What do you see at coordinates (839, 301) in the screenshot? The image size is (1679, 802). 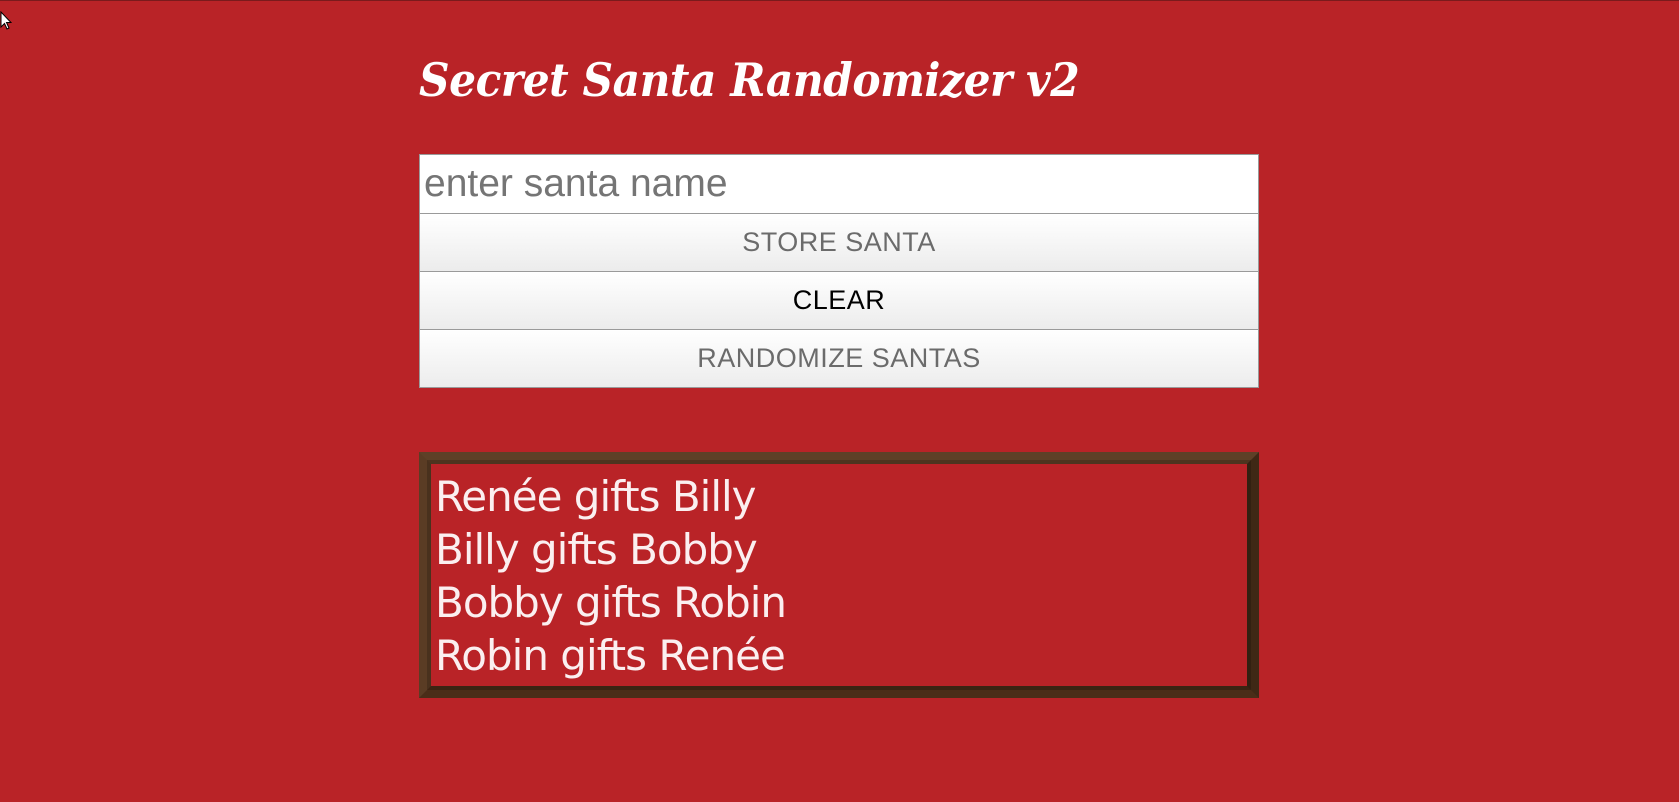 I see `clear-button: CLEAR` at bounding box center [839, 301].